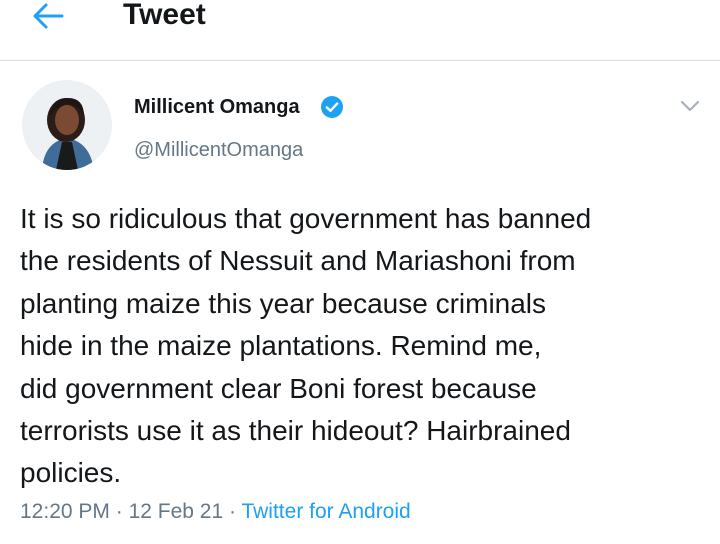  Describe the element at coordinates (218, 150) in the screenshot. I see `user-handle: @MillicentOmanga` at that location.